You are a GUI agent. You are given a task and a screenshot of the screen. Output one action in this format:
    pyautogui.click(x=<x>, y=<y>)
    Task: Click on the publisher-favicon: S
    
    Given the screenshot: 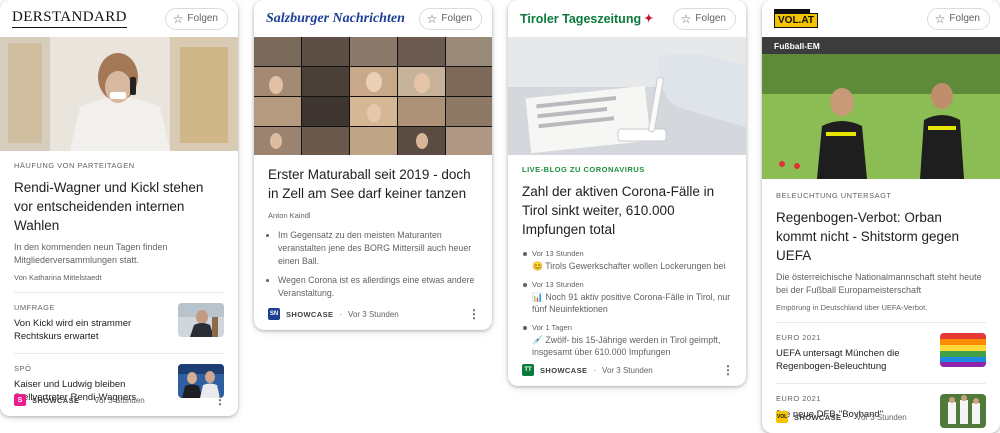 What is the action you would take?
    pyautogui.click(x=20, y=400)
    